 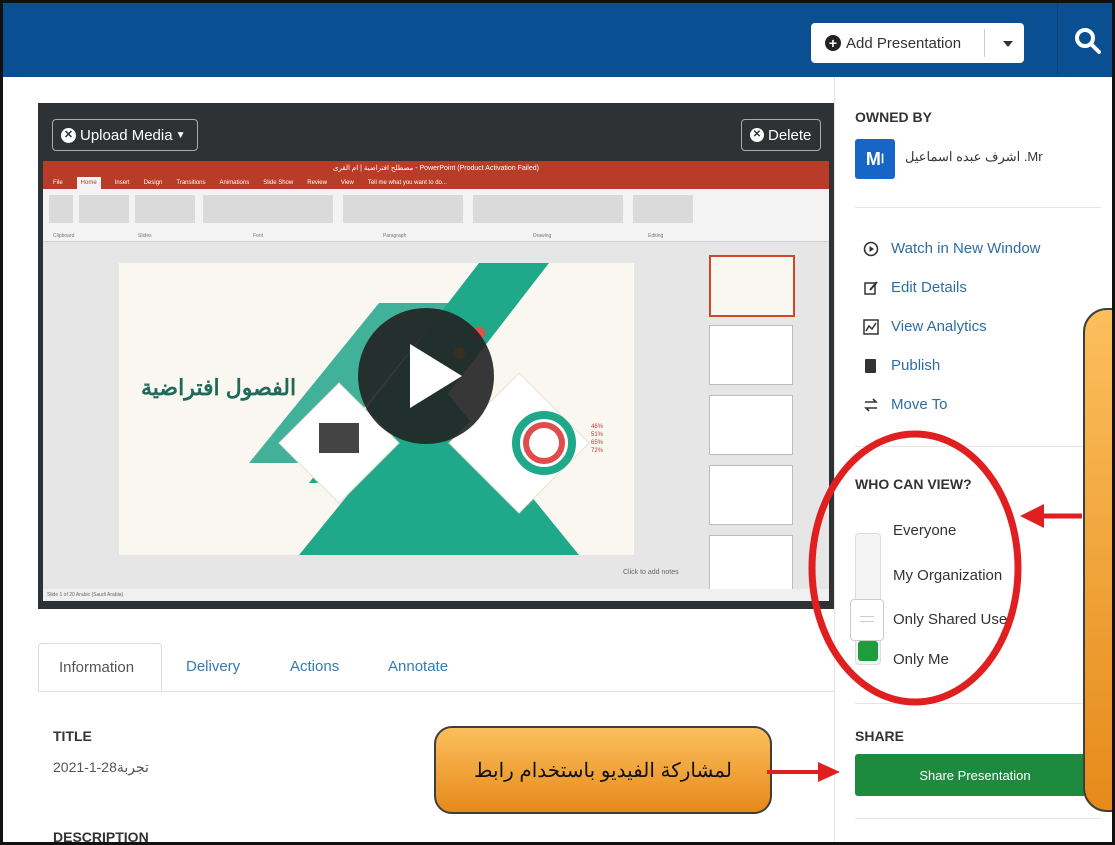 I want to click on title-label: TITLE, so click(x=72, y=736).